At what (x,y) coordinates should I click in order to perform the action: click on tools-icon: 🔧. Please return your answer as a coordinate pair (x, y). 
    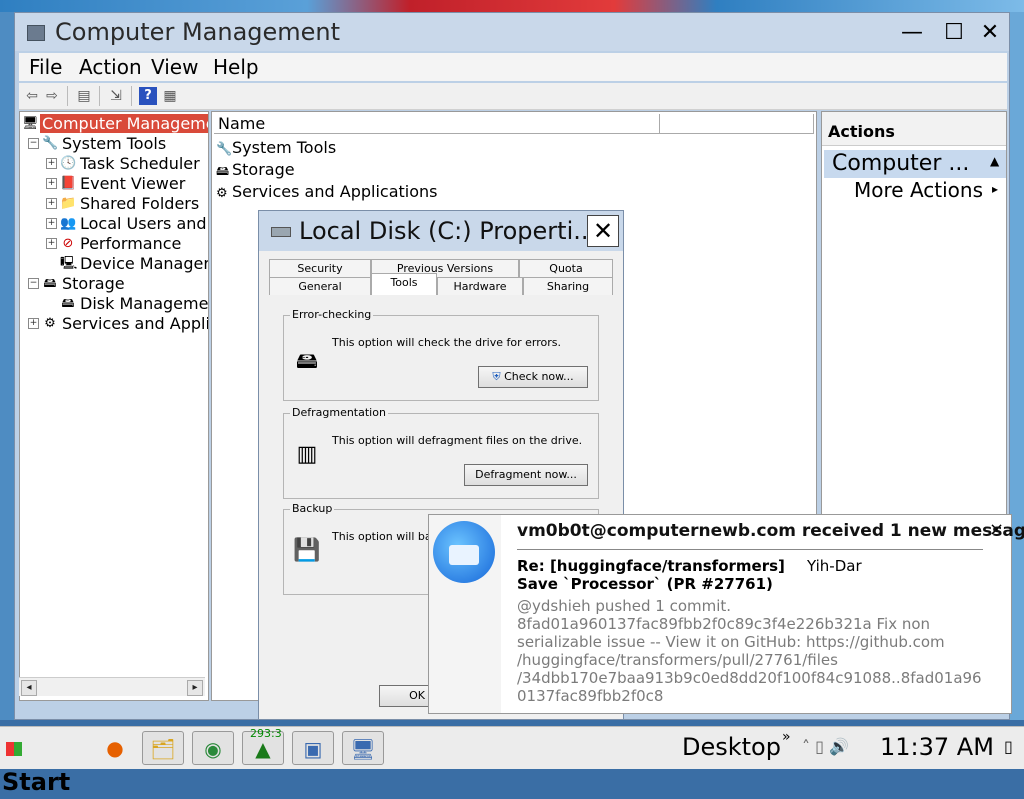
    Looking at the image, I should click on (50, 143).